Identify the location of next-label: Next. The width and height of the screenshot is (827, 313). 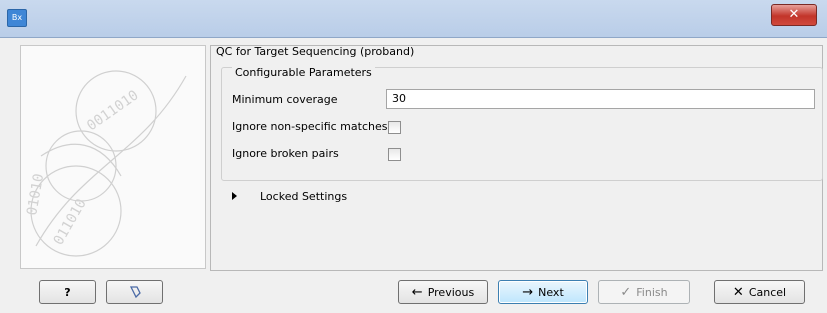
(551, 292).